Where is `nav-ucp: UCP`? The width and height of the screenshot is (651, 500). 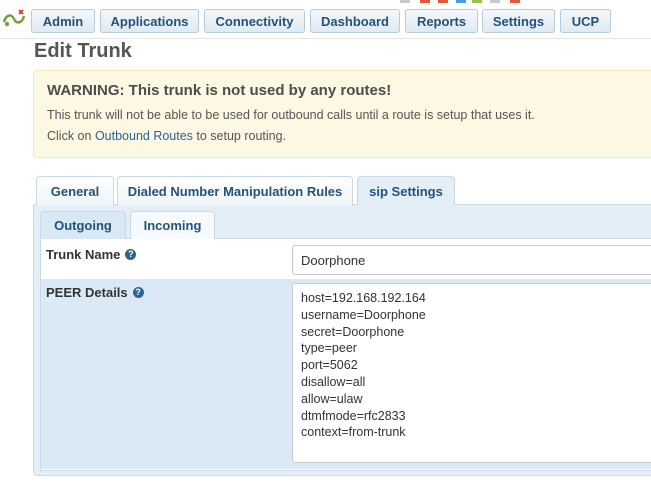
nav-ucp: UCP is located at coordinates (585, 21).